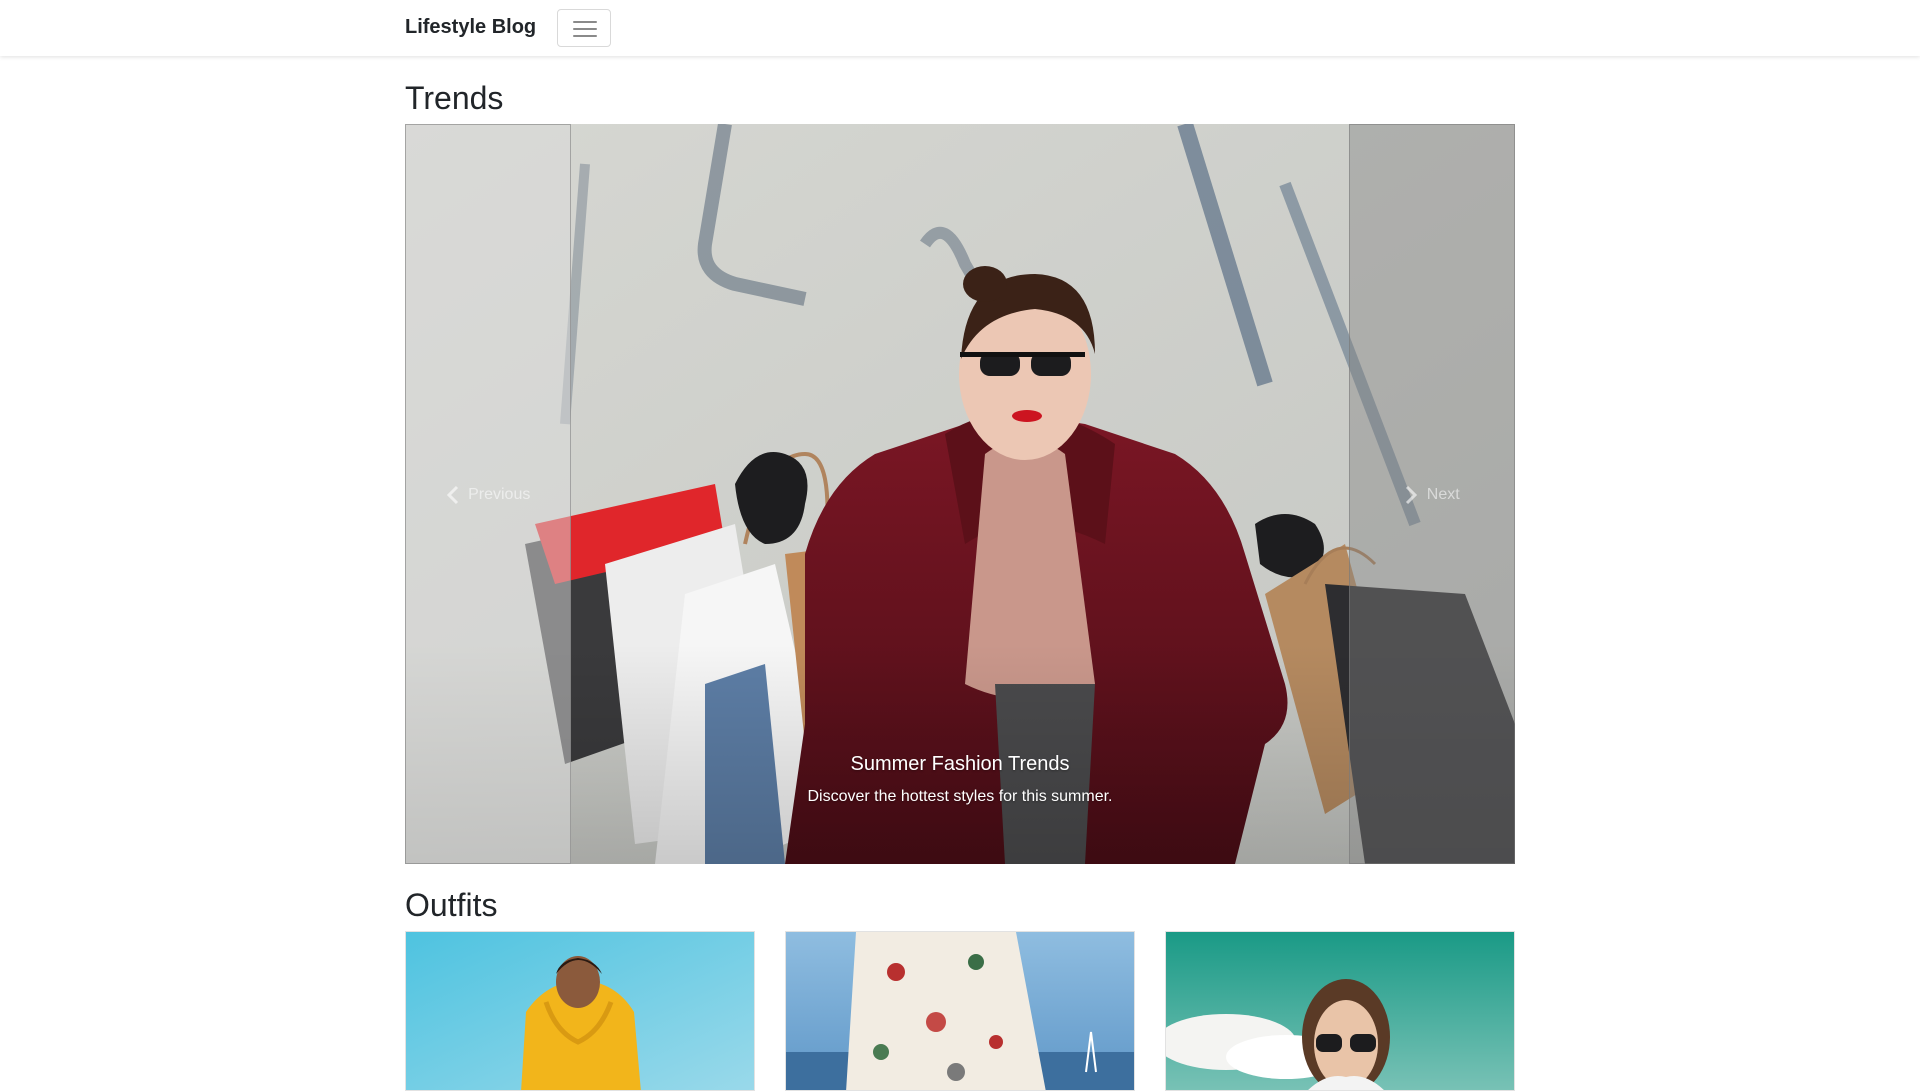  I want to click on outfits-heading: Outfits, so click(451, 905).